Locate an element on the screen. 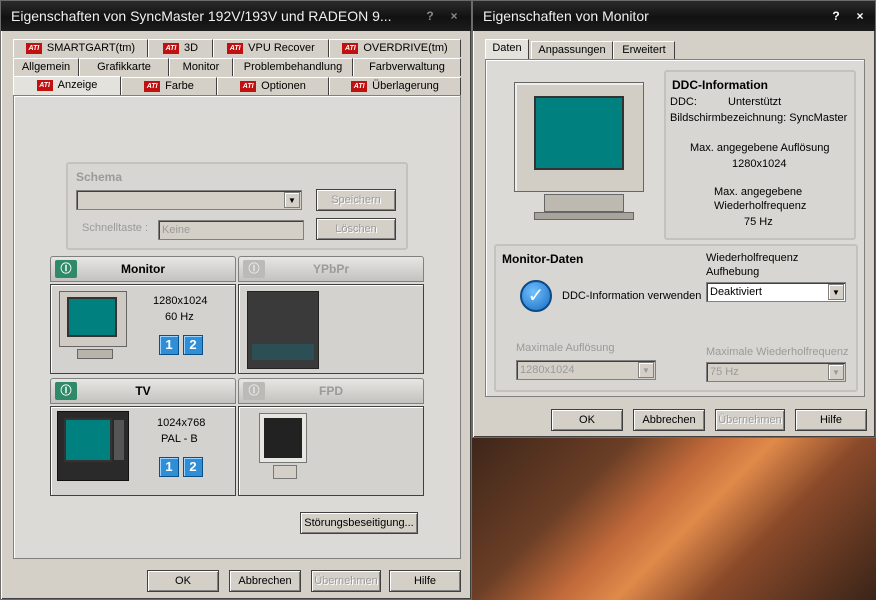 The height and width of the screenshot is (600, 876). refresh-override-label: Wiederholfrequenz is located at coordinates (752, 258).